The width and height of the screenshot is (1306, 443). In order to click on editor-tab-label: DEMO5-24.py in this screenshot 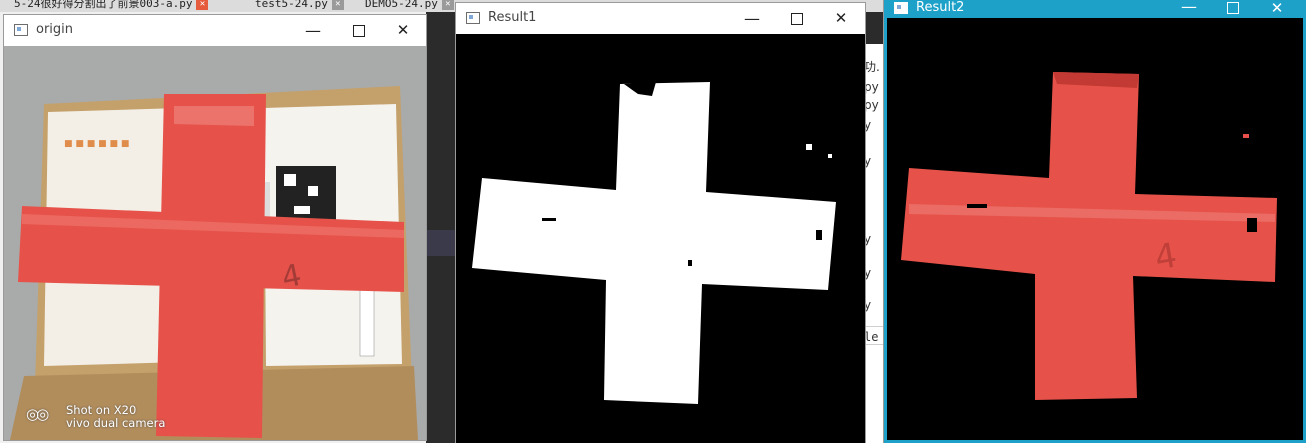, I will do `click(401, 5)`.